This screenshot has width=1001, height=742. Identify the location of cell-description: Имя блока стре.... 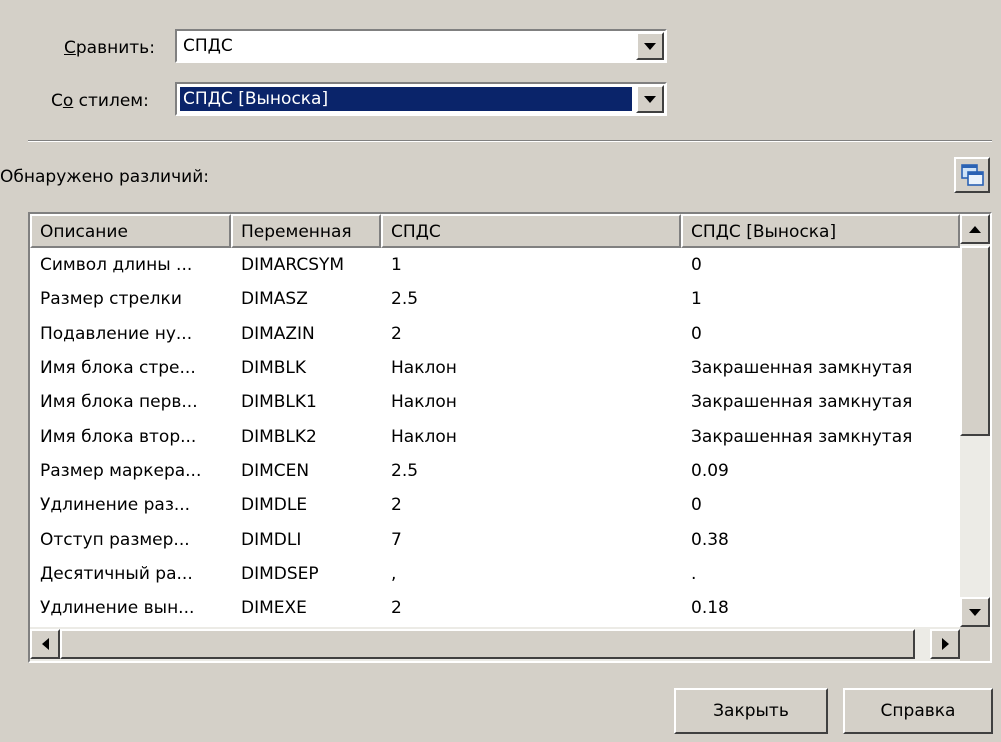
(118, 368).